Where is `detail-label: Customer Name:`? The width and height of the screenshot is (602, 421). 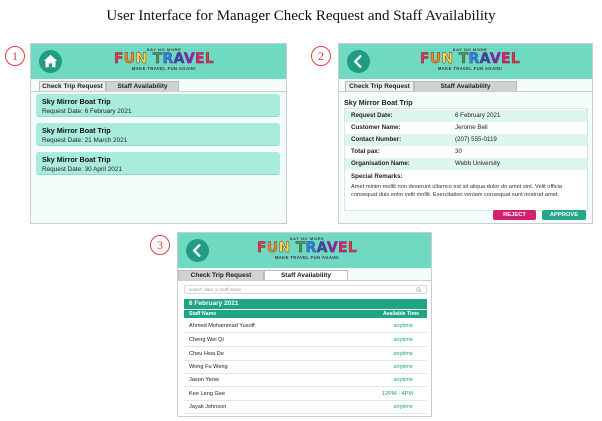
detail-label: Customer Name: is located at coordinates (376, 127).